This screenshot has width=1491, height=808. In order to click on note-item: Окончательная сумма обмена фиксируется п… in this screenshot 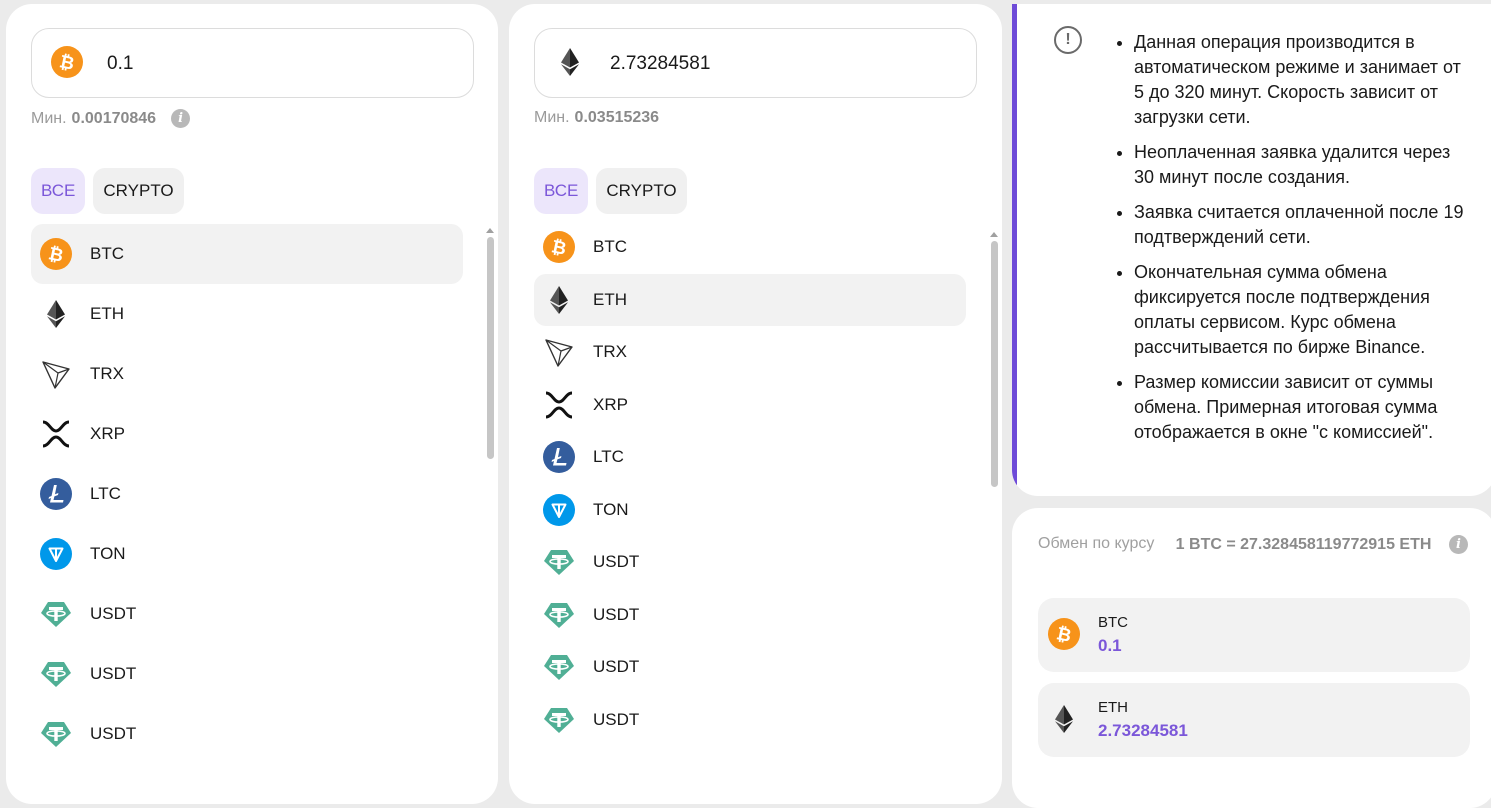, I will do `click(1299, 310)`.